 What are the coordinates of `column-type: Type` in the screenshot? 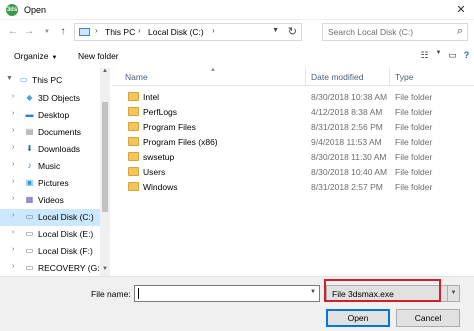 It's located at (404, 77).